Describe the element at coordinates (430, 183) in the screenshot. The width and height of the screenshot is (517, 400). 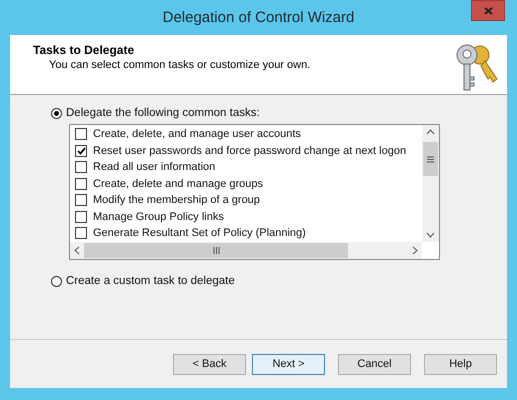
I see `vertical-scrollbar` at that location.